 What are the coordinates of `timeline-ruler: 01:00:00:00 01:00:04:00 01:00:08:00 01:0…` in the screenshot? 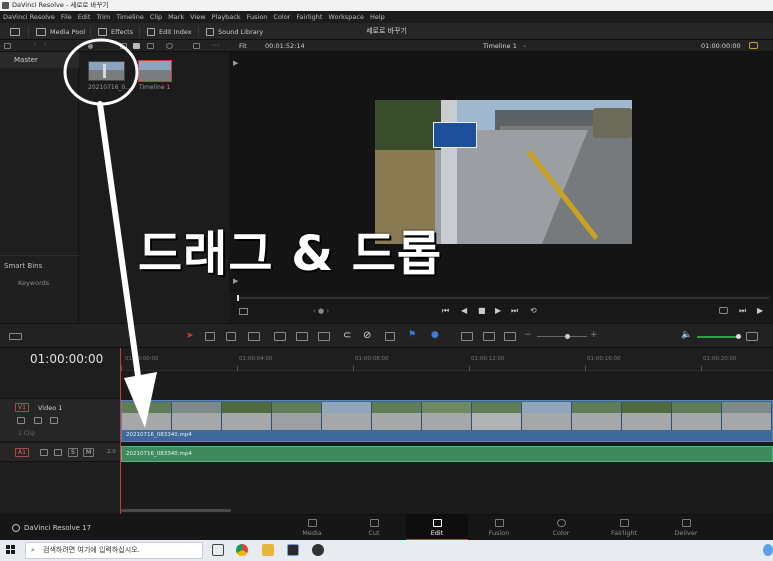 It's located at (447, 359).